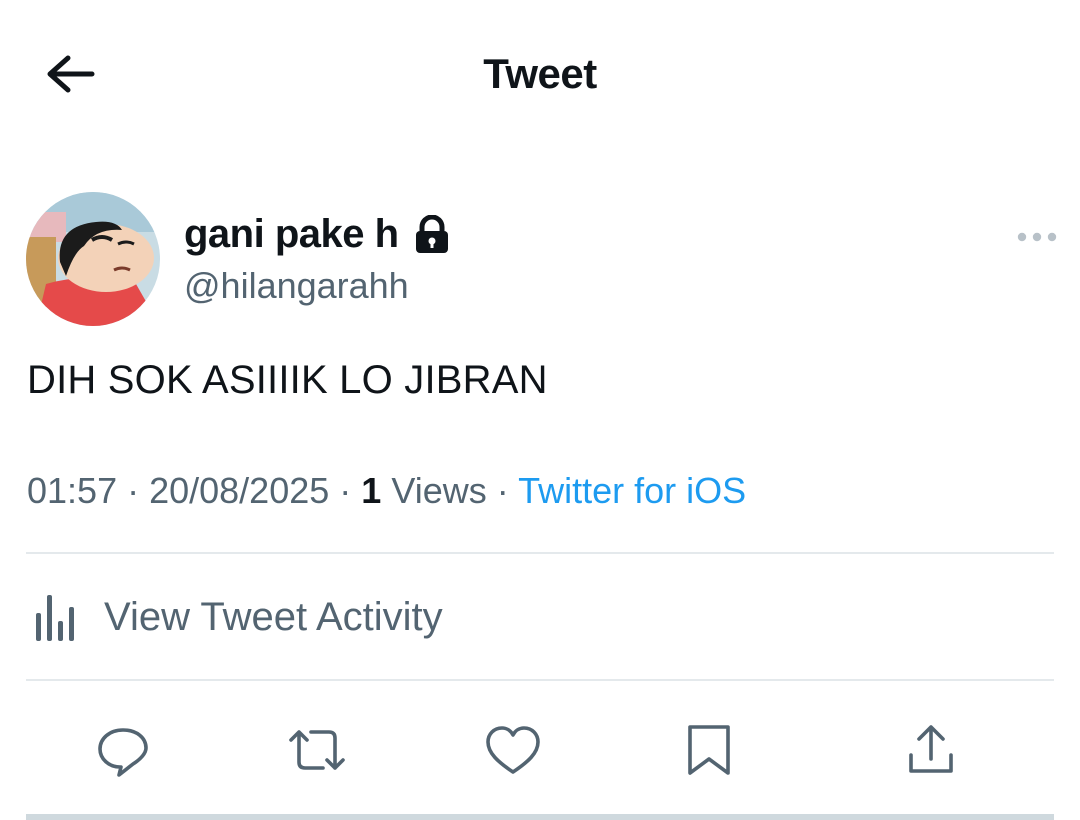 The width and height of the screenshot is (1080, 820). What do you see at coordinates (239, 490) in the screenshot?
I see `tweet-date: 20/08/2025` at bounding box center [239, 490].